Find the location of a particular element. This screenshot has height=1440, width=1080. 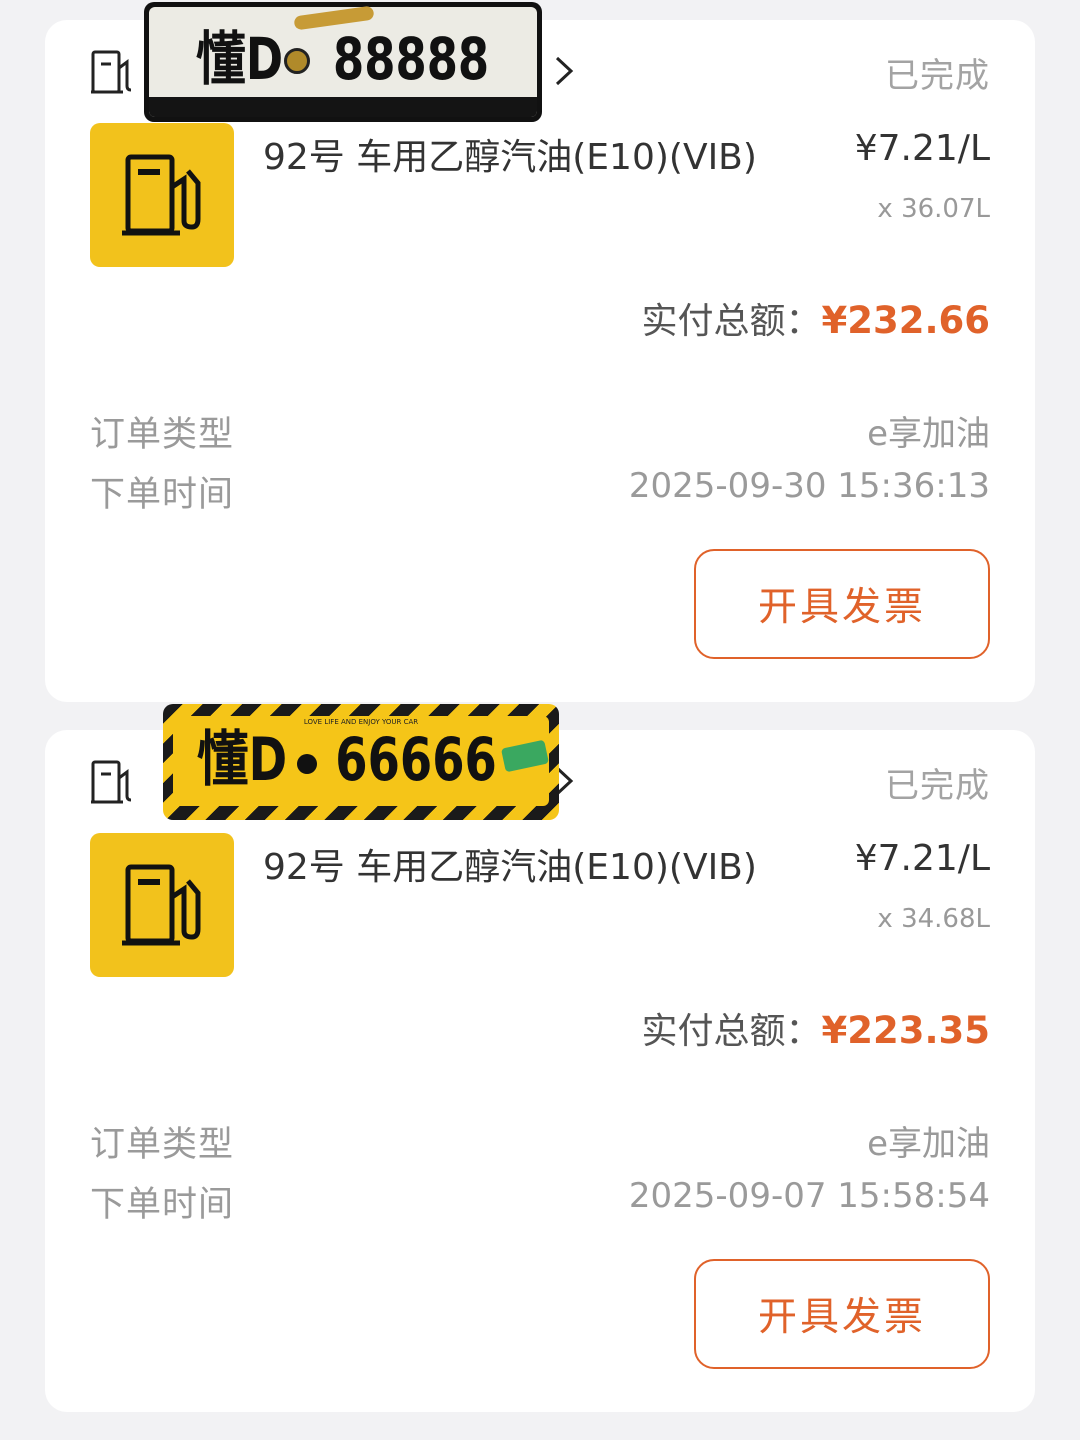

chevron-right-icon is located at coordinates (565, 71).